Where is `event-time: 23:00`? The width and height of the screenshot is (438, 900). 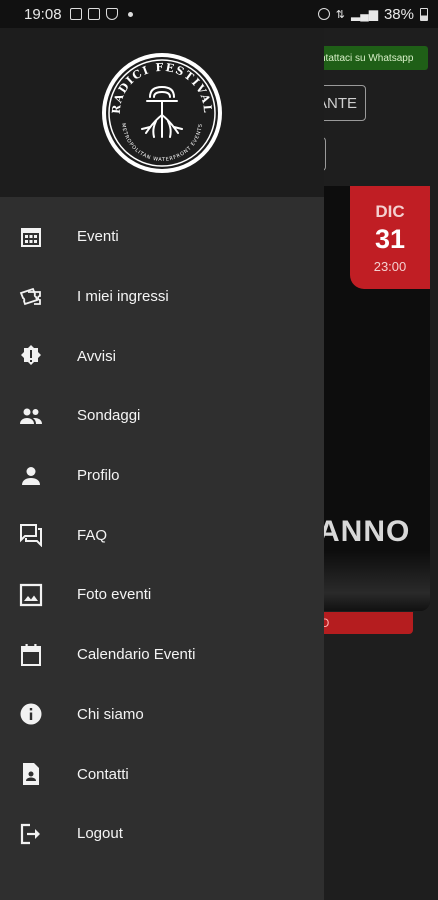 event-time: 23:00 is located at coordinates (390, 266).